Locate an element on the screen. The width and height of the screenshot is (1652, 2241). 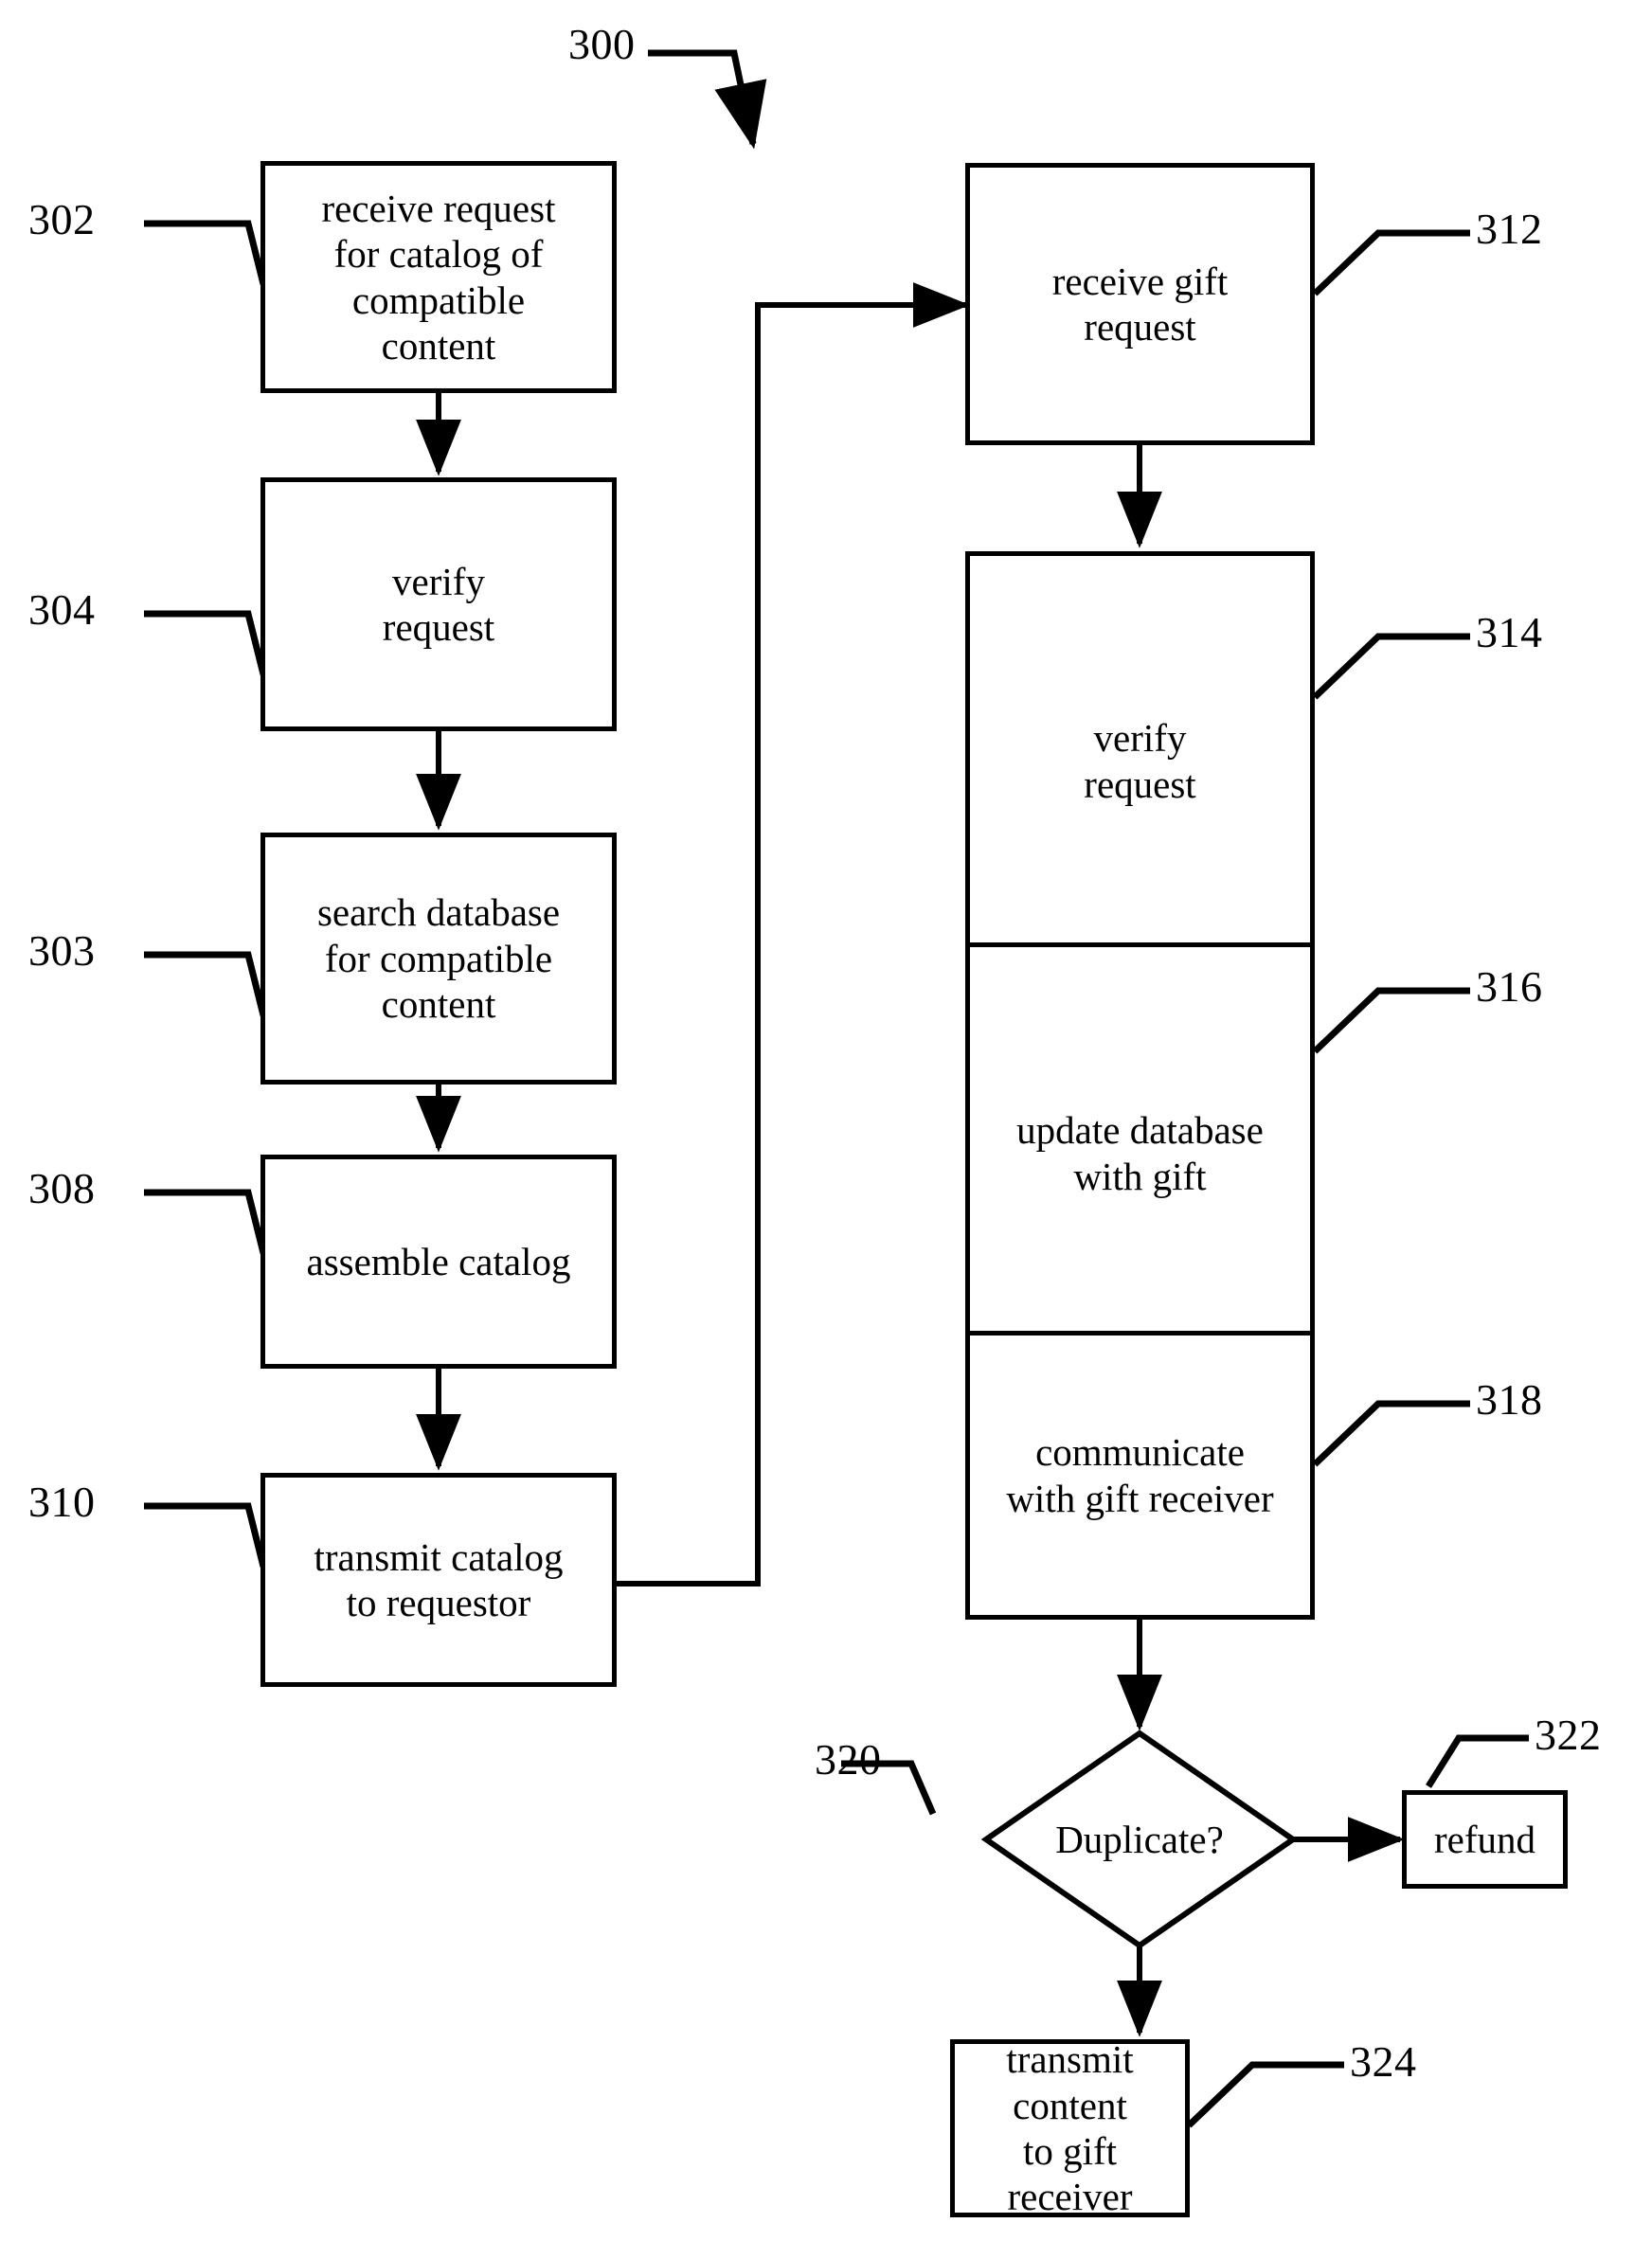
reference-numeral-314: 314 is located at coordinates (1509, 632).